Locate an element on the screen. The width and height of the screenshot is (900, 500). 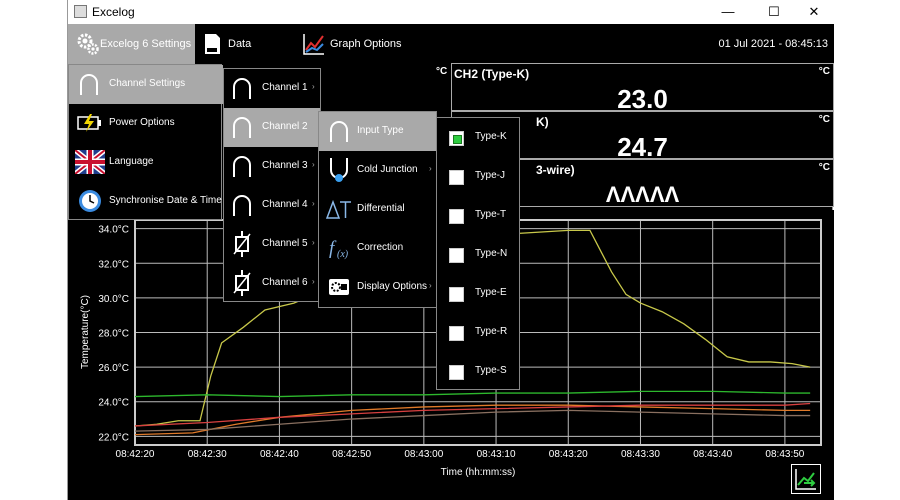
menu-item-type-j: Type-J is located at coordinates (478, 176).